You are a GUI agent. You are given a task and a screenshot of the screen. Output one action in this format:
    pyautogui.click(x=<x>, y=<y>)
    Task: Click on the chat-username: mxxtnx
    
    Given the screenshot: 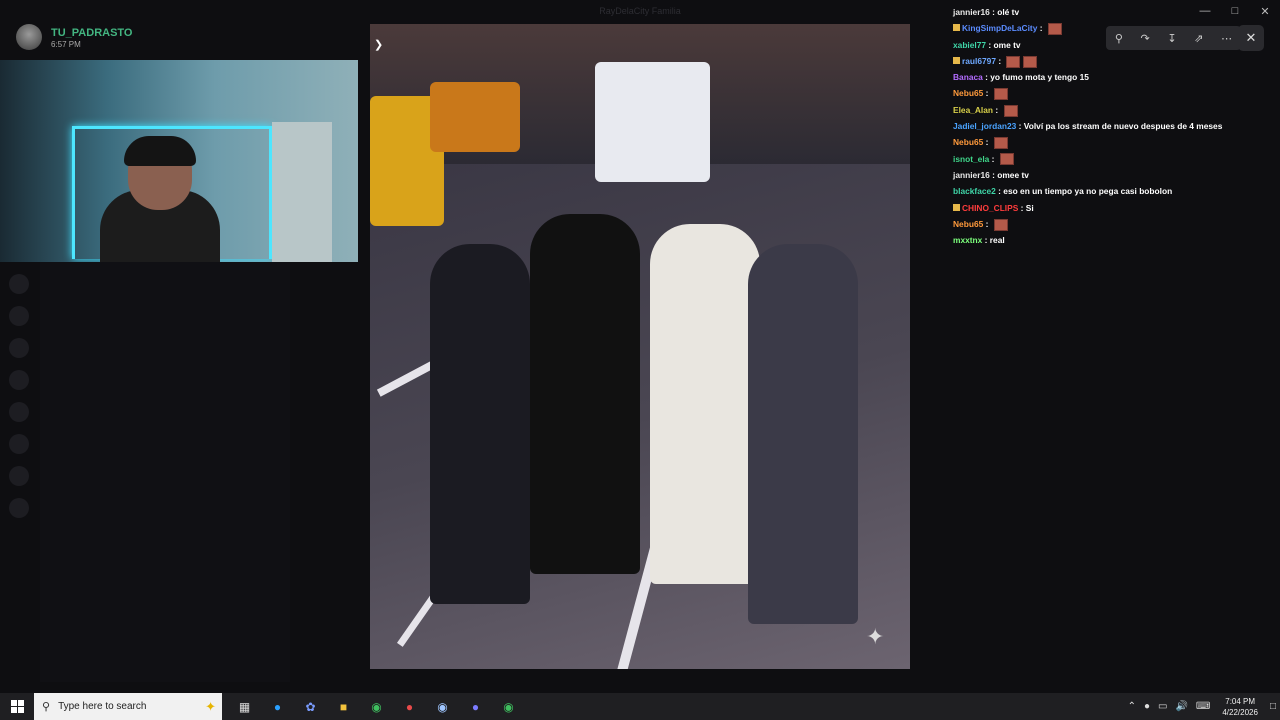 What is the action you would take?
    pyautogui.click(x=967, y=240)
    